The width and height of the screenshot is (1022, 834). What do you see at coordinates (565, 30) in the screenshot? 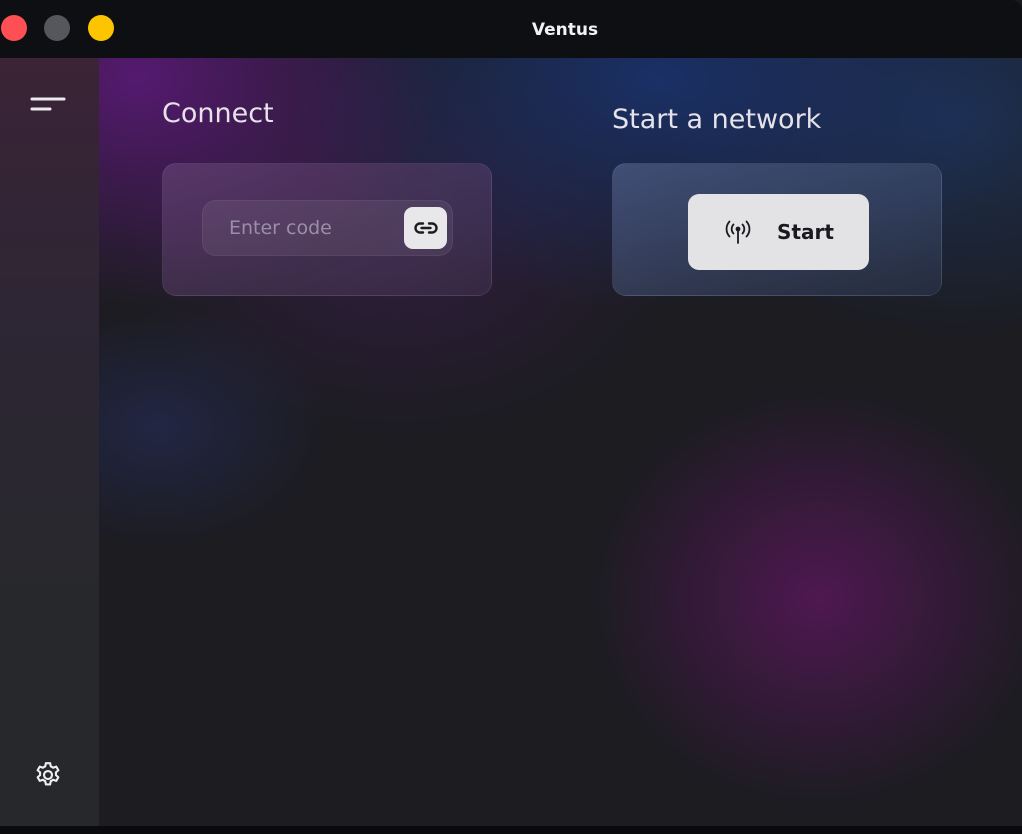
I see `window-title: Ventus` at bounding box center [565, 30].